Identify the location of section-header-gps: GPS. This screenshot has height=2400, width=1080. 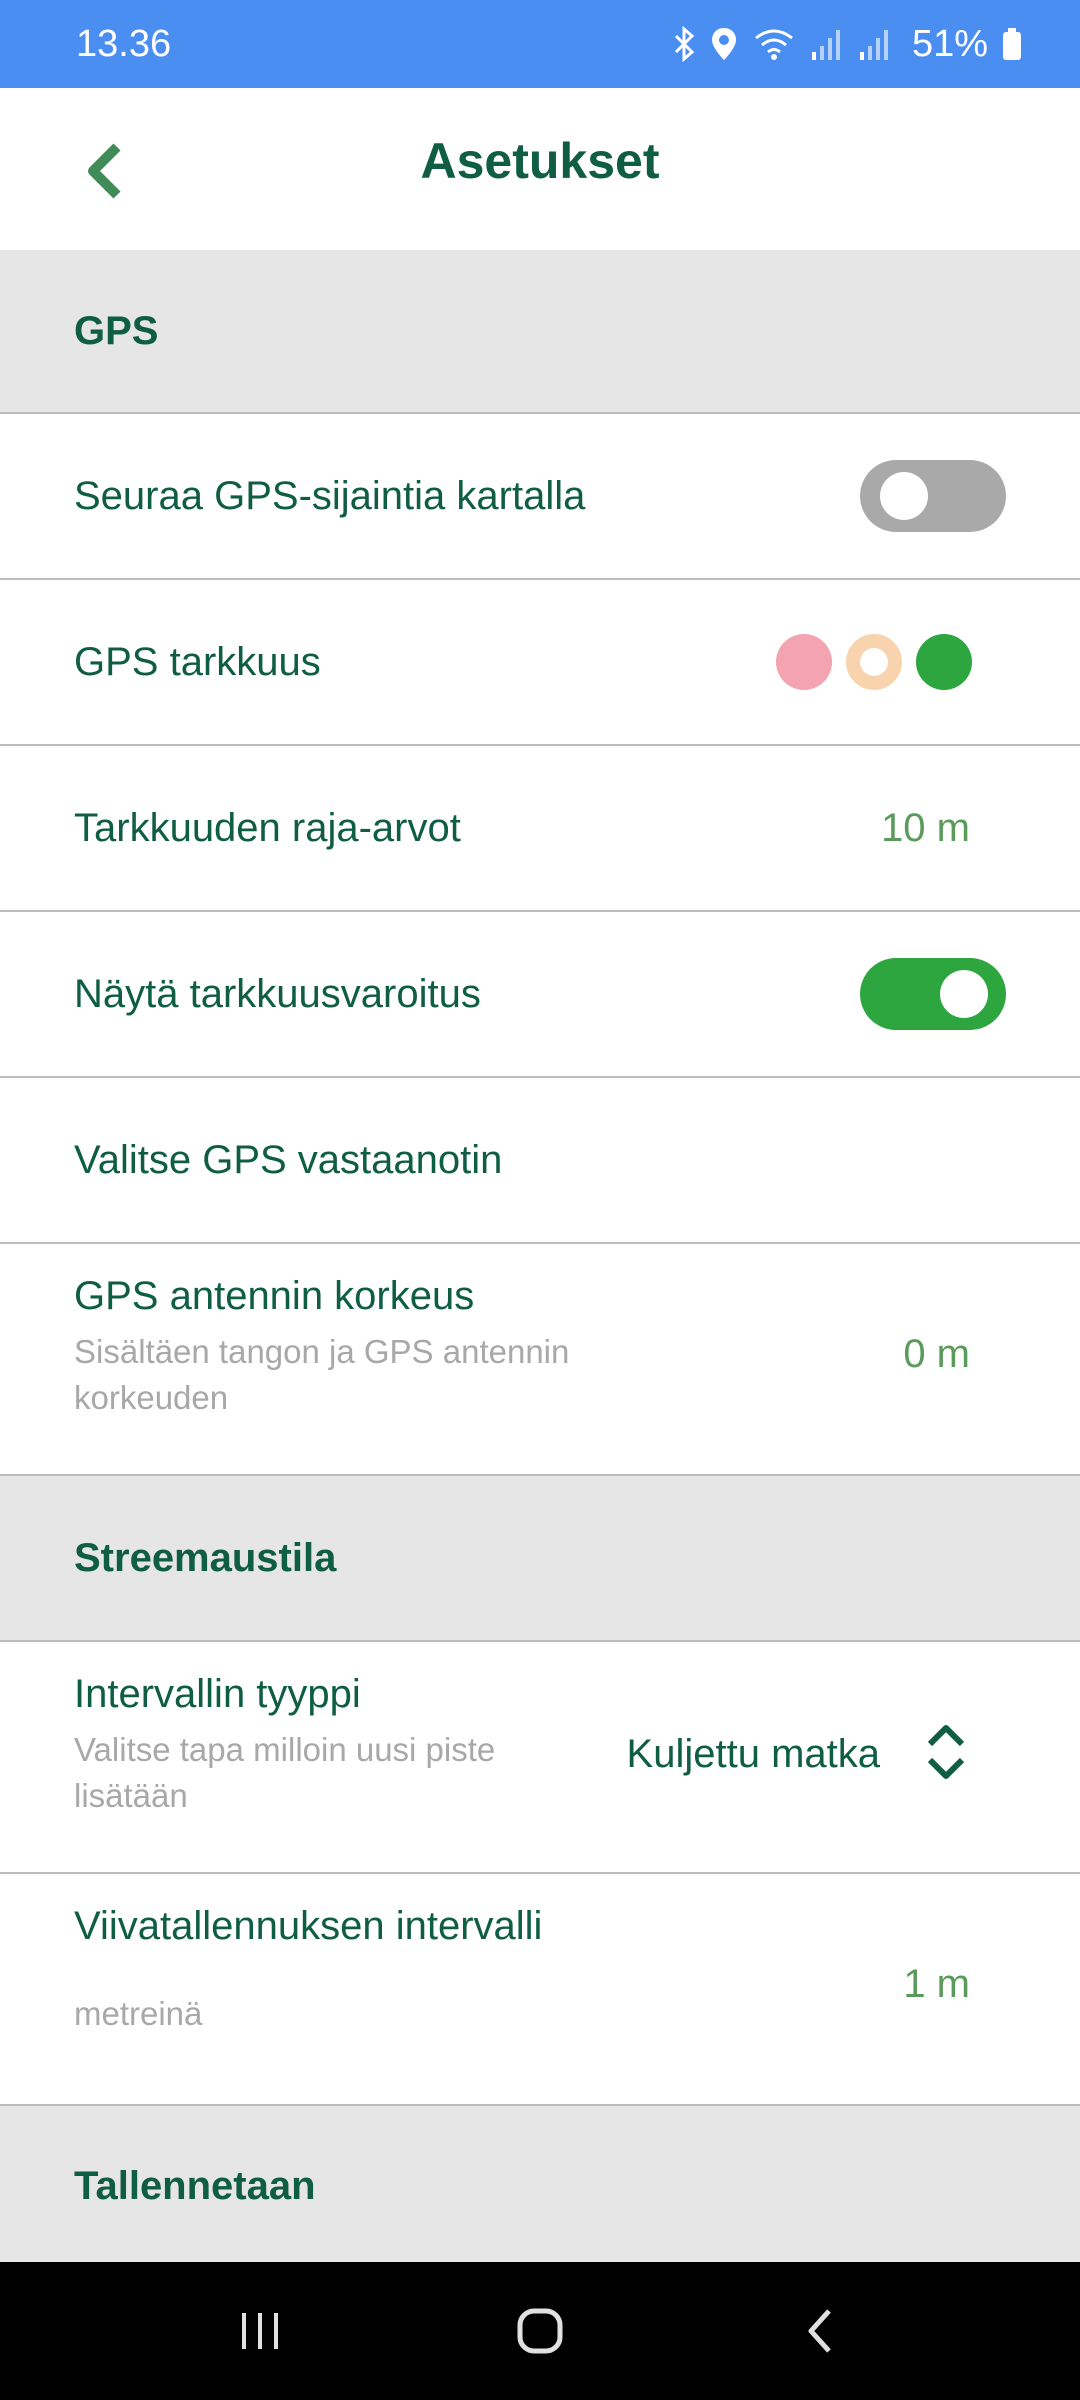
(540, 332).